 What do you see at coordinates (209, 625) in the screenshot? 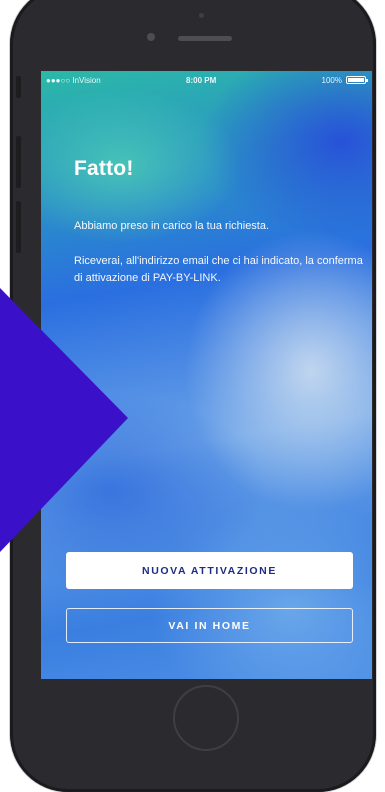
I see `go-home-button: VAI IN HOME` at bounding box center [209, 625].